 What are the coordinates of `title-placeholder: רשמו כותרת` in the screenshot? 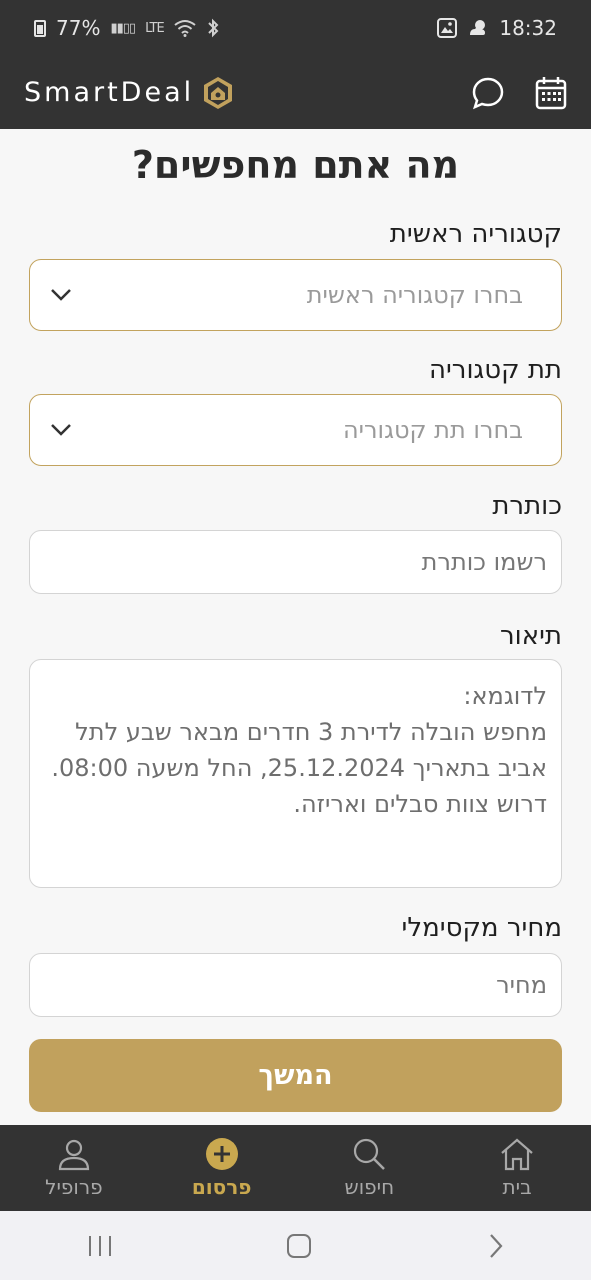 It's located at (484, 562).